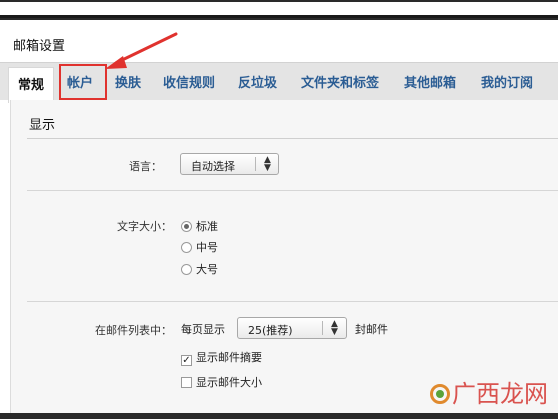 The width and height of the screenshot is (558, 419). What do you see at coordinates (371, 329) in the screenshot?
I see `per-page-suffix: 封邮件` at bounding box center [371, 329].